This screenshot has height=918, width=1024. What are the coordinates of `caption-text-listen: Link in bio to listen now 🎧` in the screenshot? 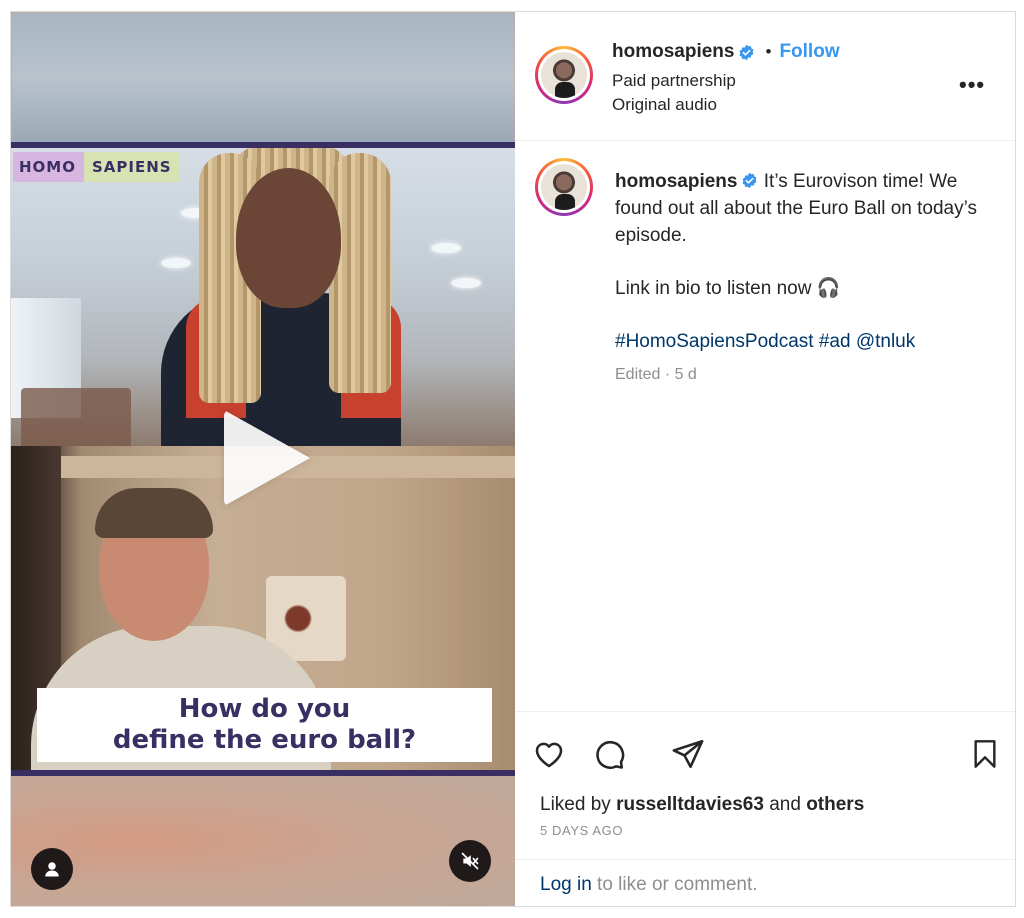 It's located at (728, 288).